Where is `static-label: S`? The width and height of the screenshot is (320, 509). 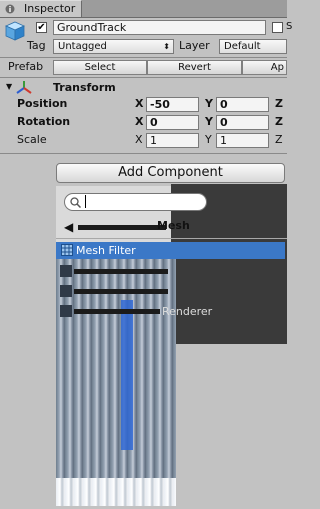
static-label: S is located at coordinates (289, 26).